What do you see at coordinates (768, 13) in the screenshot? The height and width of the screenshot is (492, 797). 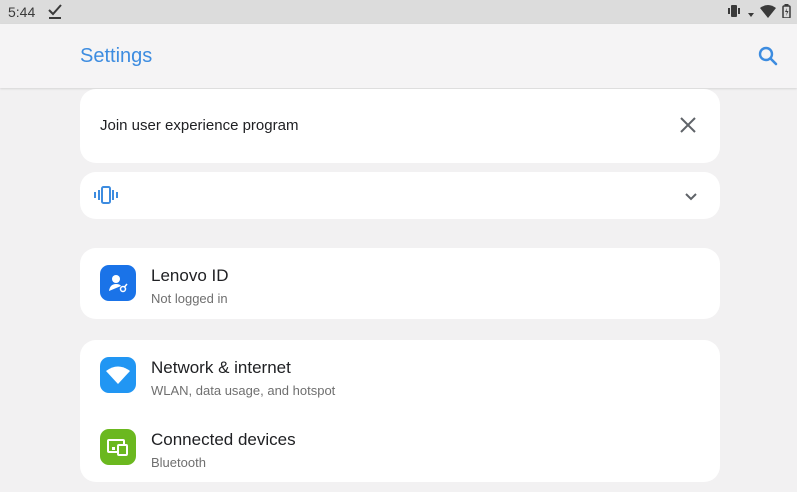 I see `wifi-status-icon` at bounding box center [768, 13].